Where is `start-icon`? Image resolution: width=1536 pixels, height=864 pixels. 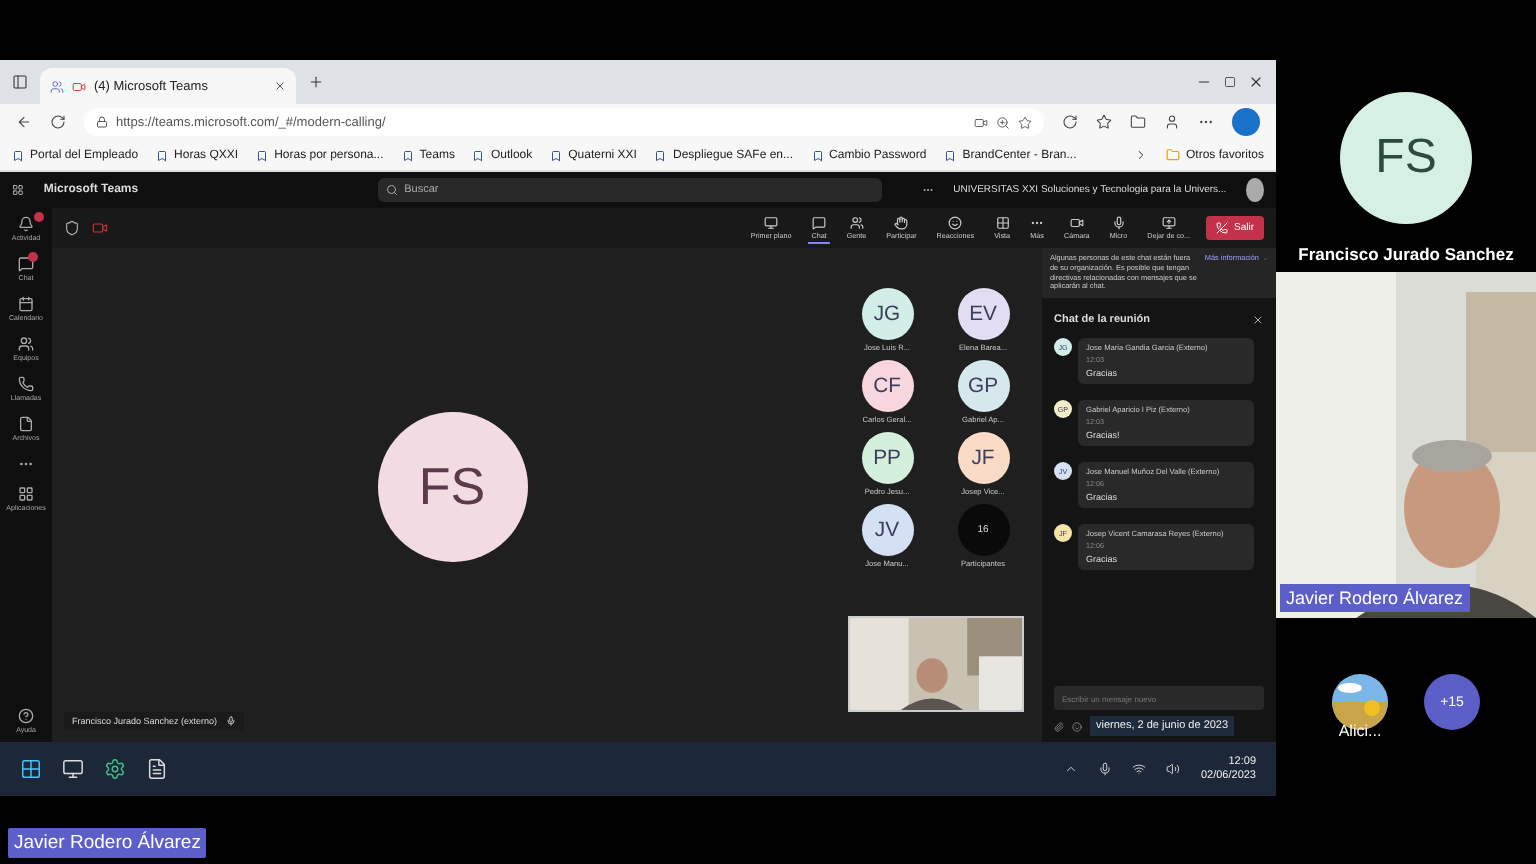 start-icon is located at coordinates (31, 769).